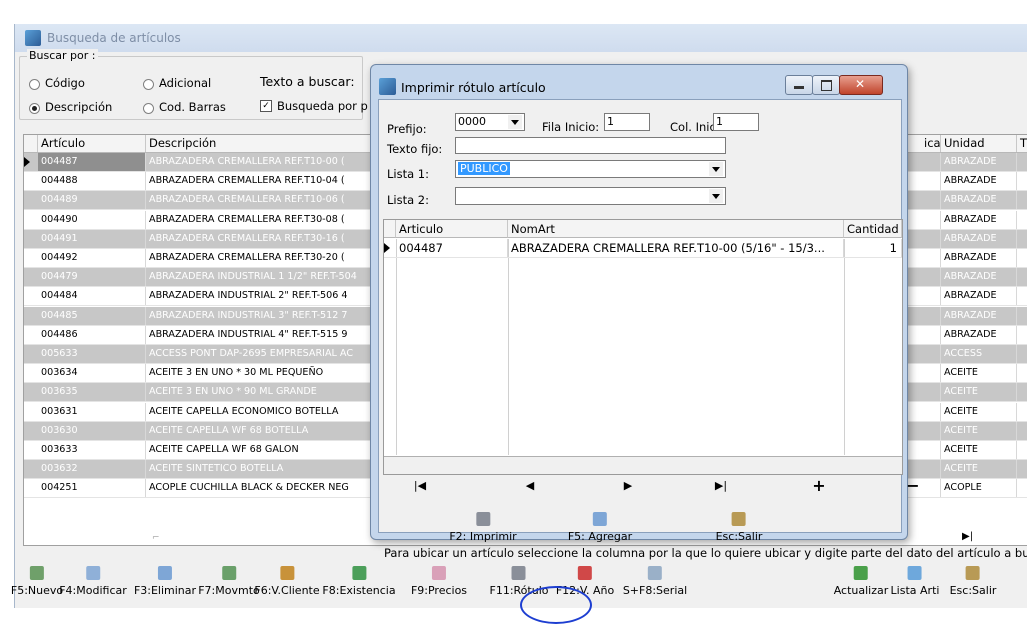  Describe the element at coordinates (92, 469) in the screenshot. I see `cell-articulo: 003632` at that location.